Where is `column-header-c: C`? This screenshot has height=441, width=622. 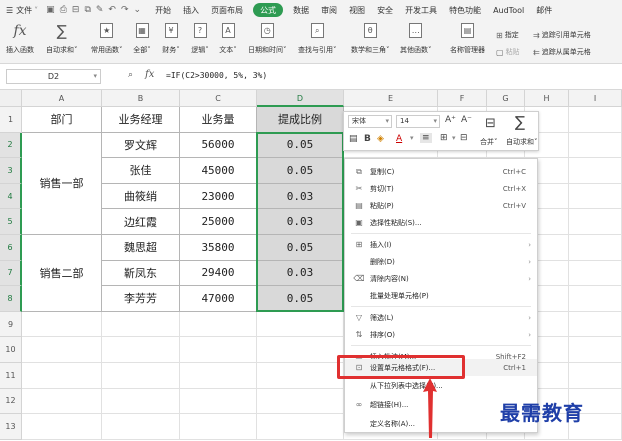 column-header-c: C is located at coordinates (218, 98).